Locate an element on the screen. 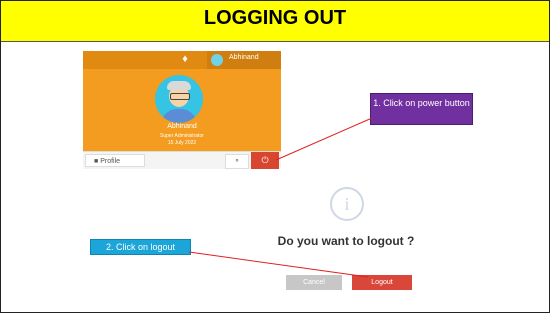  slide-title: LOGGING OUT is located at coordinates (275, 18).